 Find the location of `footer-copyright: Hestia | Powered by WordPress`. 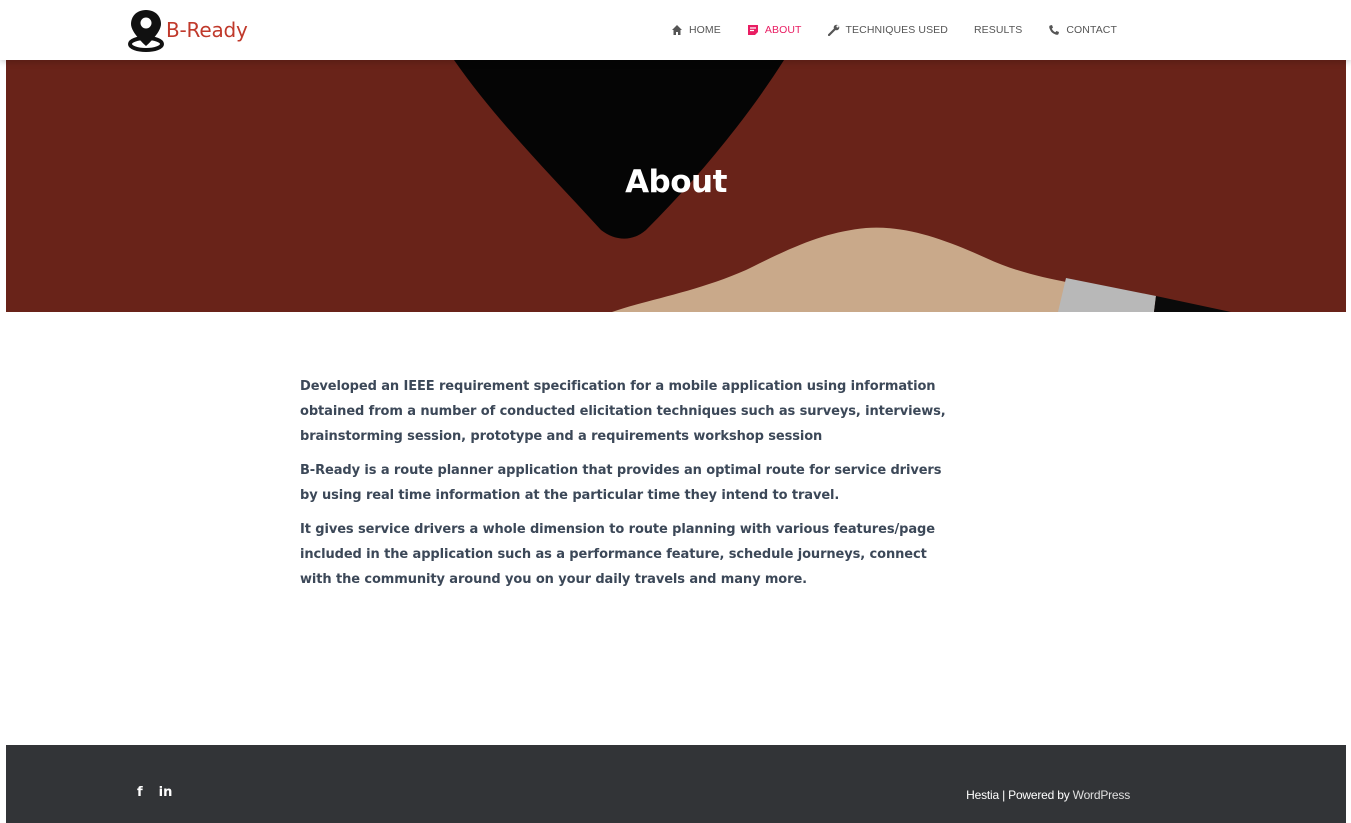

footer-copyright: Hestia | Powered by WordPress is located at coordinates (1048, 795).